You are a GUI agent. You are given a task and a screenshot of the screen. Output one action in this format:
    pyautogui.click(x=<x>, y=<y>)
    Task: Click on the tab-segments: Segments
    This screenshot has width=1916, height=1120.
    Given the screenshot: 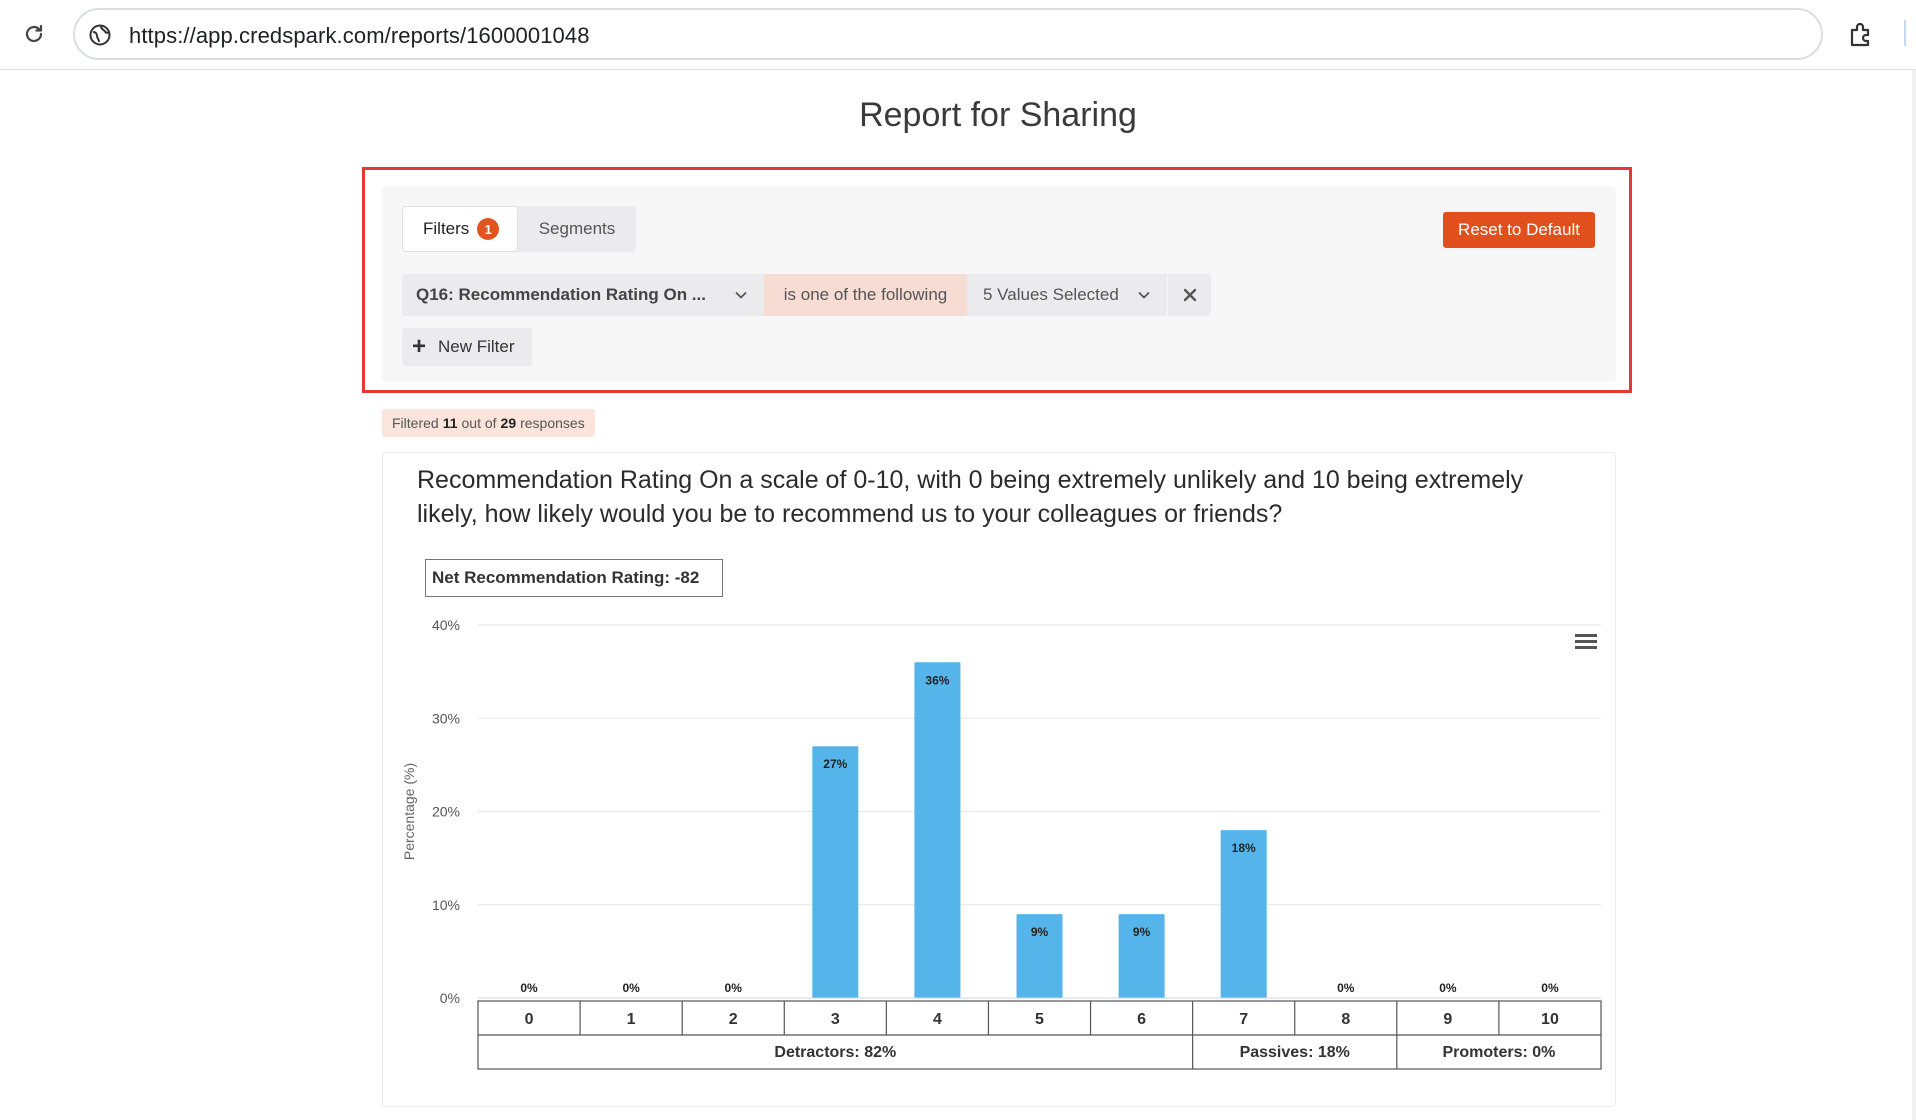 What is the action you would take?
    pyautogui.click(x=577, y=229)
    